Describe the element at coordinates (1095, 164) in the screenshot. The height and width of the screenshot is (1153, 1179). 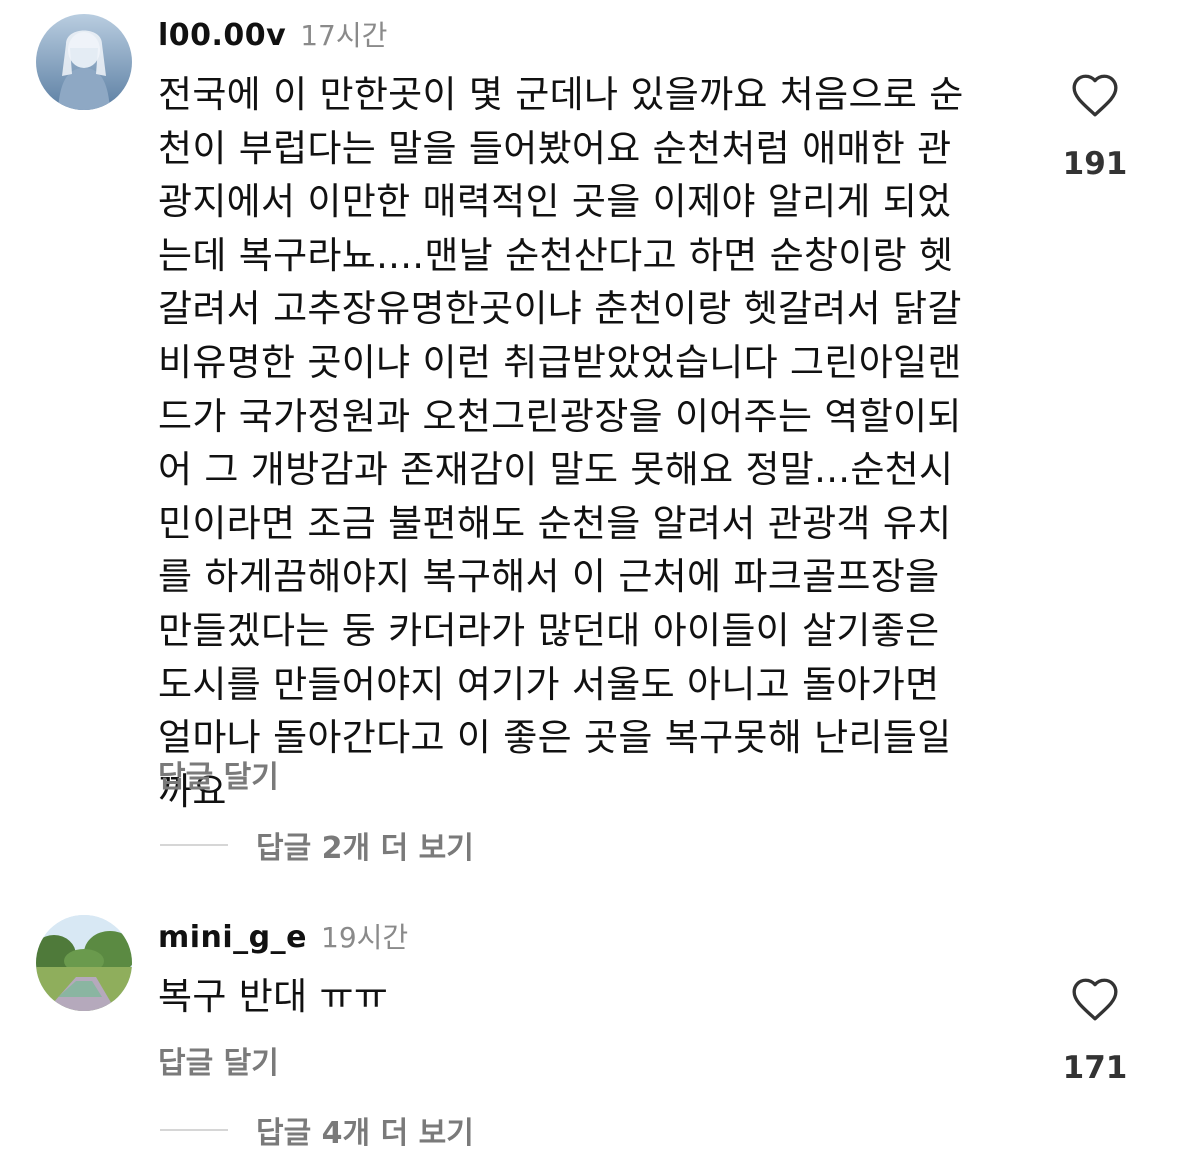
I see `like-count: 191` at that location.